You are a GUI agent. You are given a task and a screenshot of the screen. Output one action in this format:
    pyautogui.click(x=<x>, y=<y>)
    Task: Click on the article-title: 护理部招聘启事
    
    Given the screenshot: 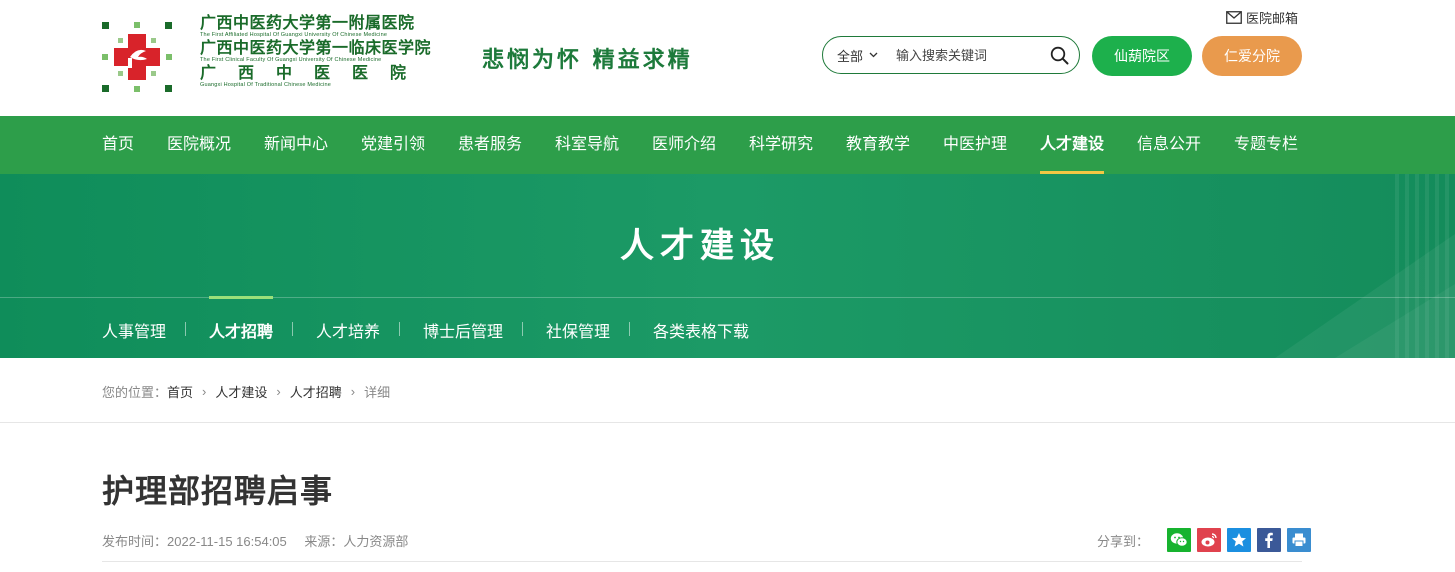 What is the action you would take?
    pyautogui.click(x=218, y=491)
    